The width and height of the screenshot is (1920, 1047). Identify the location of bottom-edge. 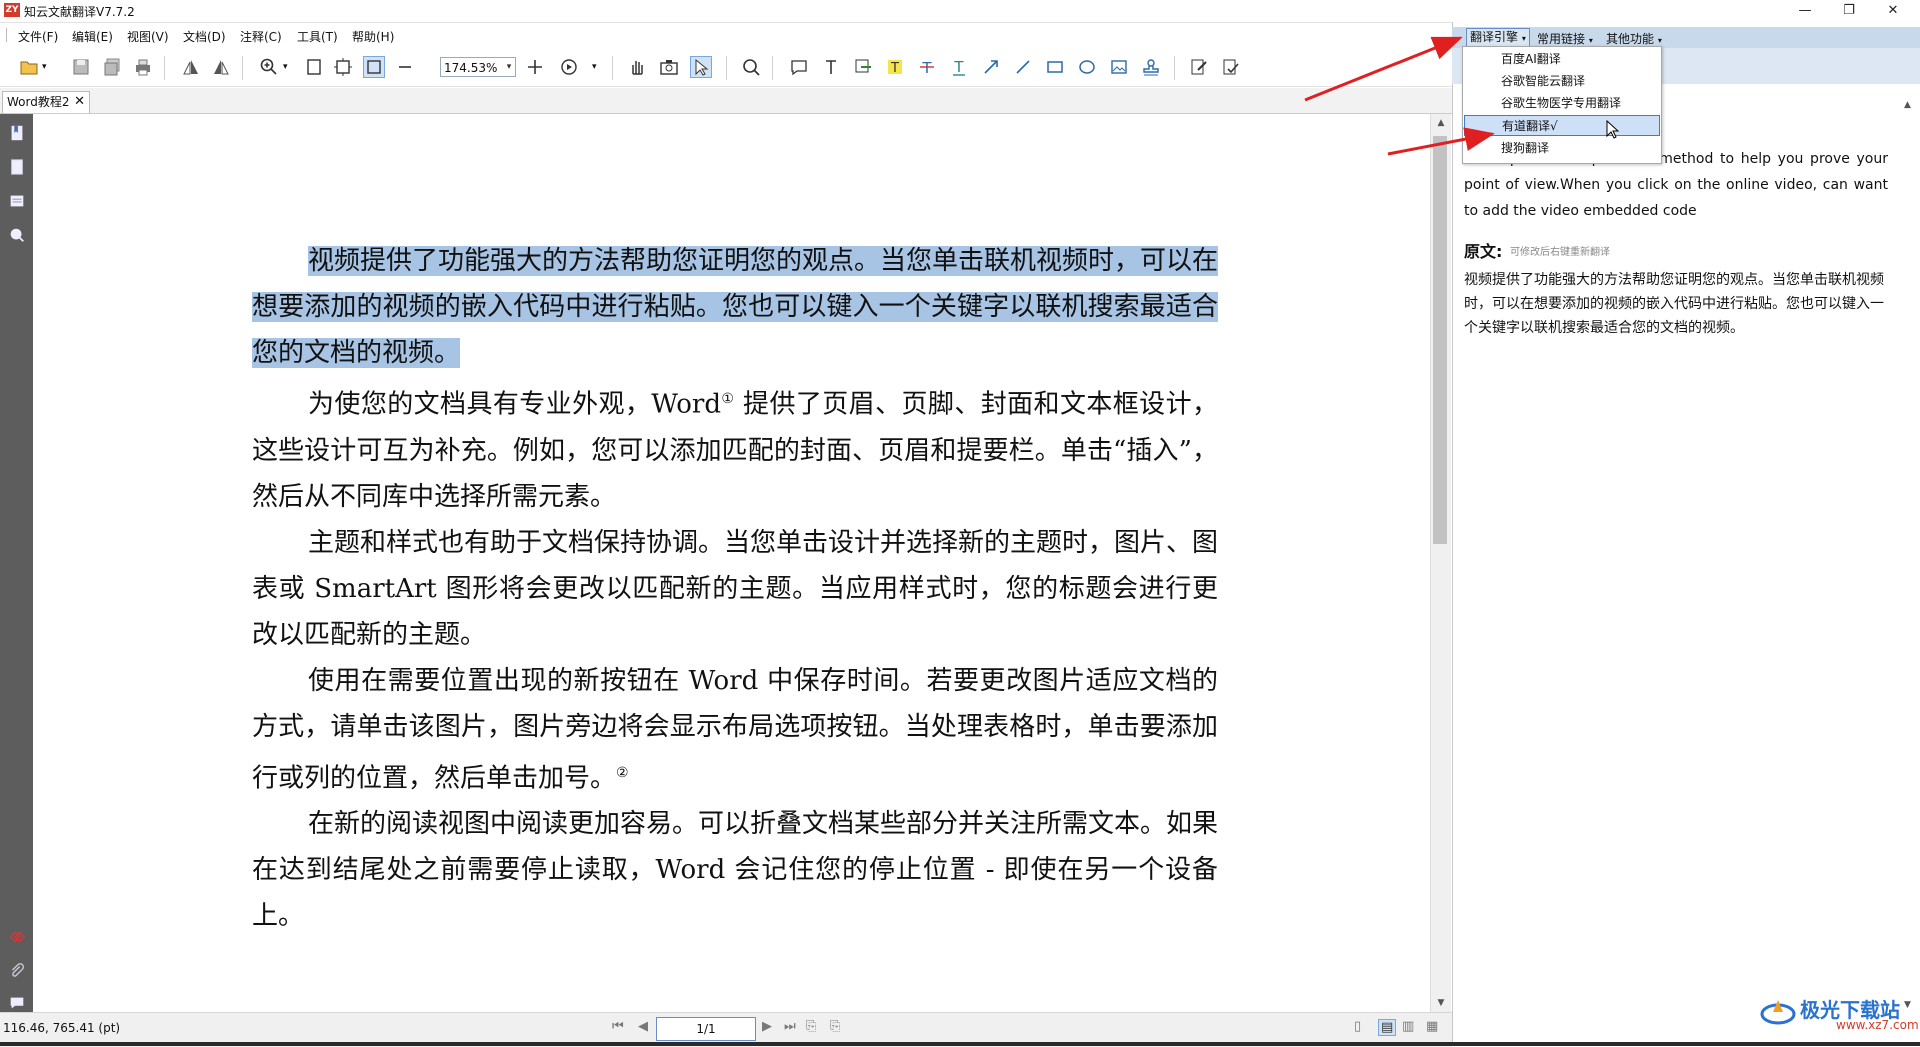
(960, 1044).